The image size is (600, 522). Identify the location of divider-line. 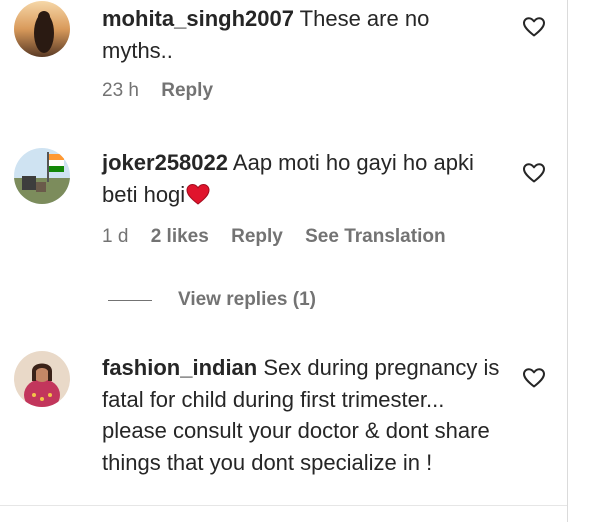
(130, 300).